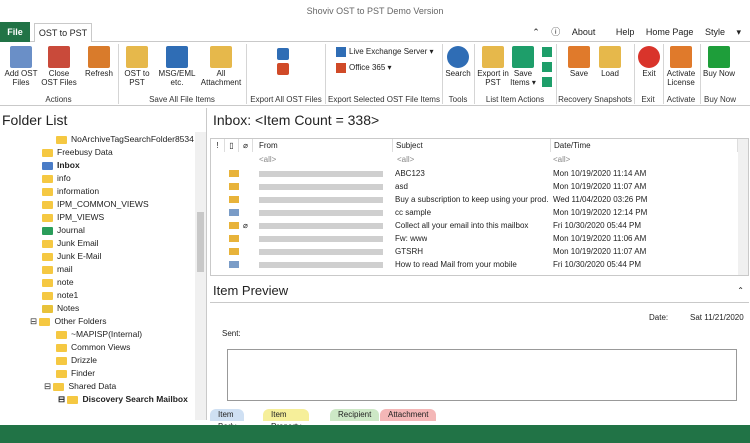 Image resolution: width=750 pixels, height=443 pixels. What do you see at coordinates (595, 99) in the screenshot?
I see `group-recovery: Recovery Snapshots` at bounding box center [595, 99].